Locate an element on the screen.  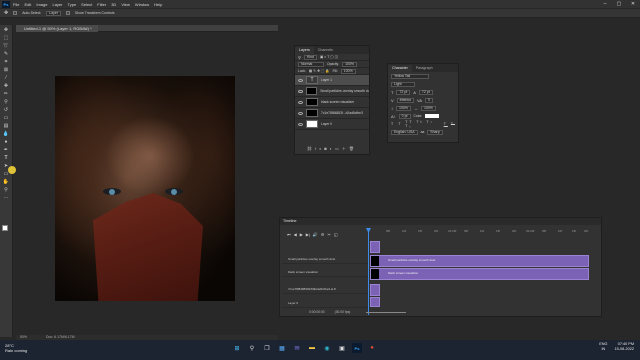
doc-size: Doc: 6.17M/6.17M is located at coordinates (60, 337).